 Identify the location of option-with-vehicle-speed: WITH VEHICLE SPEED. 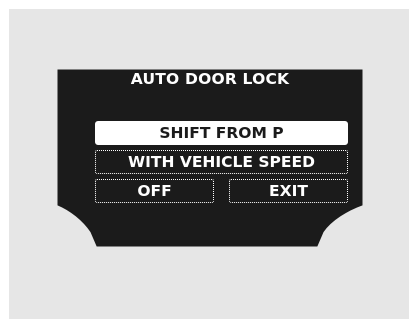
(221, 162).